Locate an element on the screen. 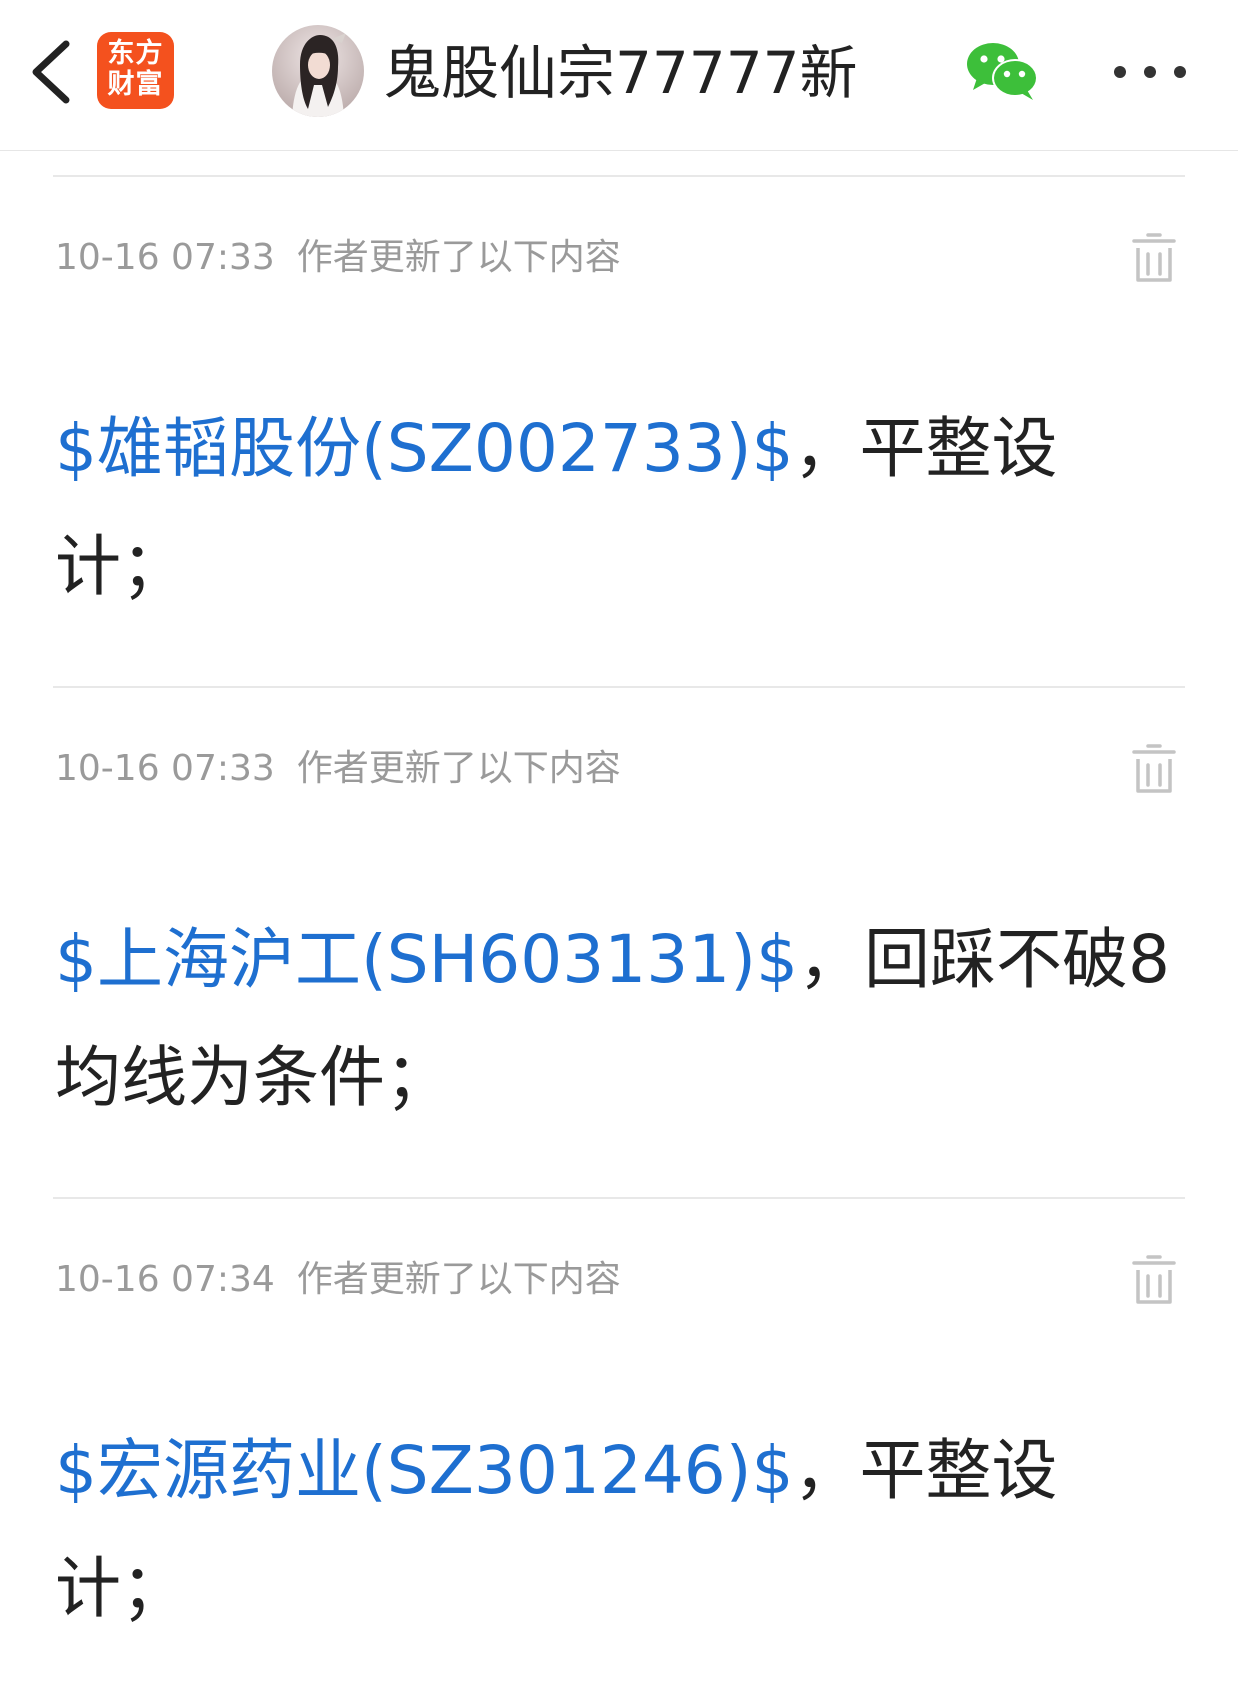 The width and height of the screenshot is (1238, 1681). wechat-icon is located at coordinates (1002, 71).